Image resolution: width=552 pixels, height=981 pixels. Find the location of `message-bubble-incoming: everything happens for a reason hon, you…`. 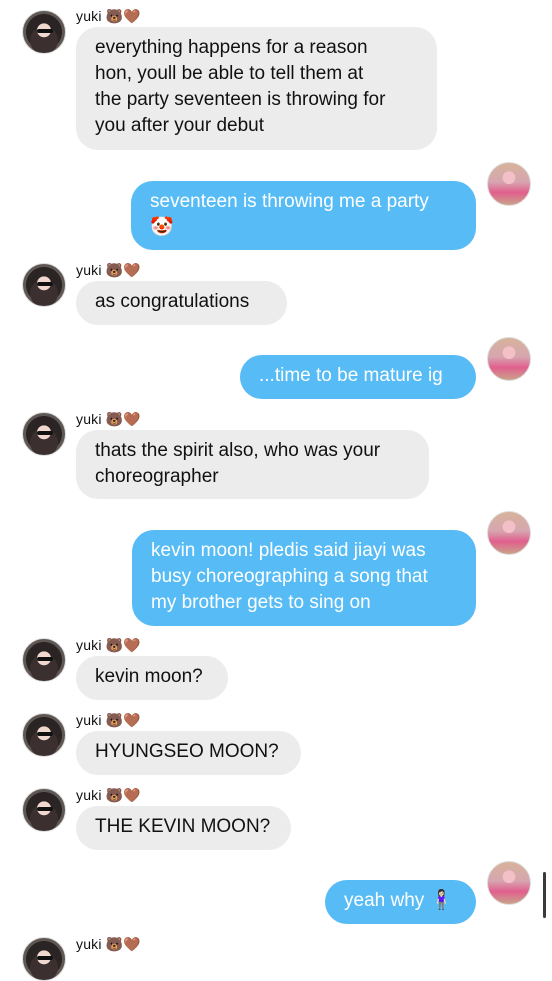

message-bubble-incoming: everything happens for a reason hon, you… is located at coordinates (256, 88).